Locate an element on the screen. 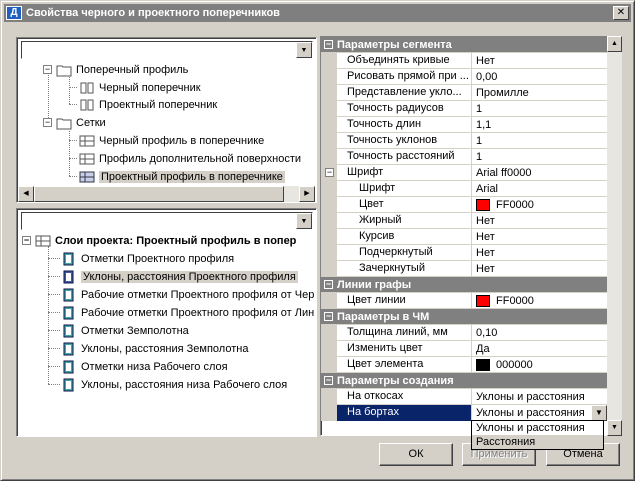 Image resolution: width=635 pixels, height=481 pixels. layer-item: Отметки Земполотна is located at coordinates (125, 330).